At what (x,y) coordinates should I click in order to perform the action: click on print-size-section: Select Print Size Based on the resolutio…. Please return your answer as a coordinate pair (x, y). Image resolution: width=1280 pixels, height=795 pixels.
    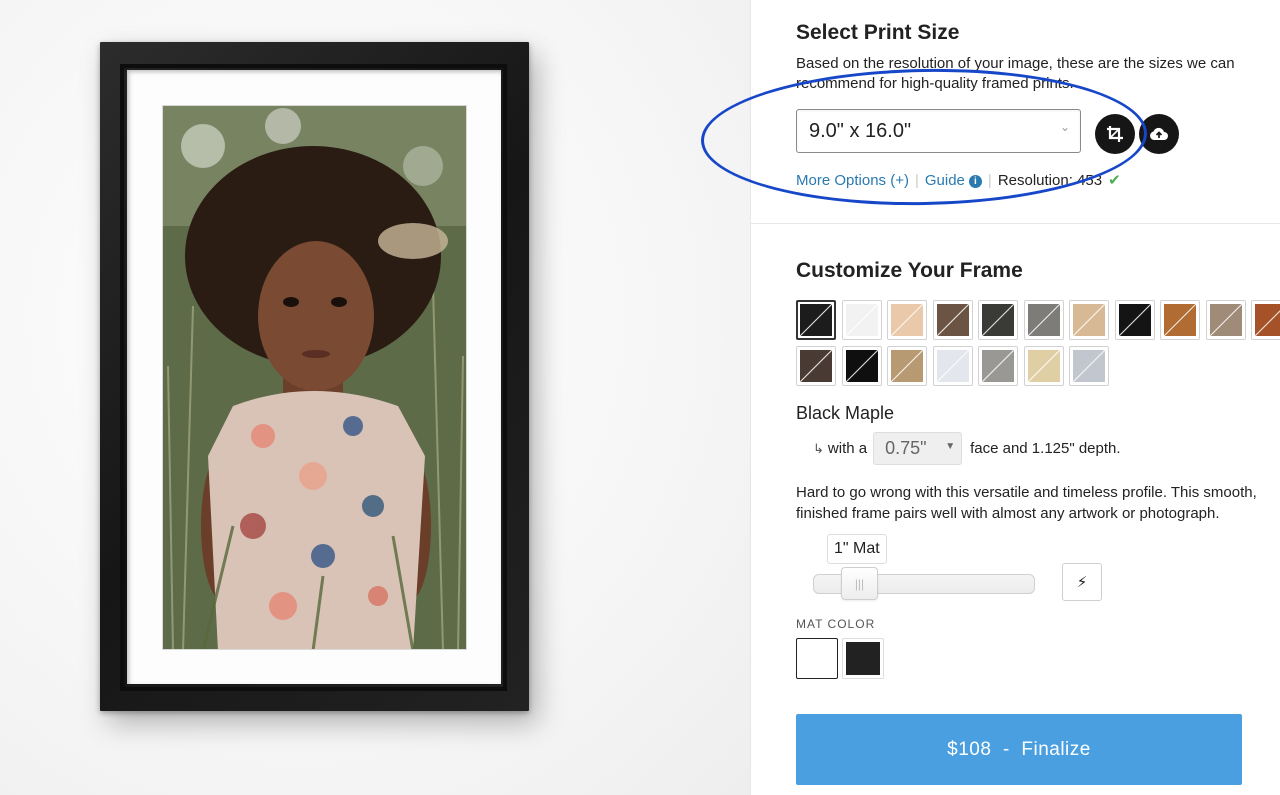
    Looking at the image, I should click on (1015, 112).